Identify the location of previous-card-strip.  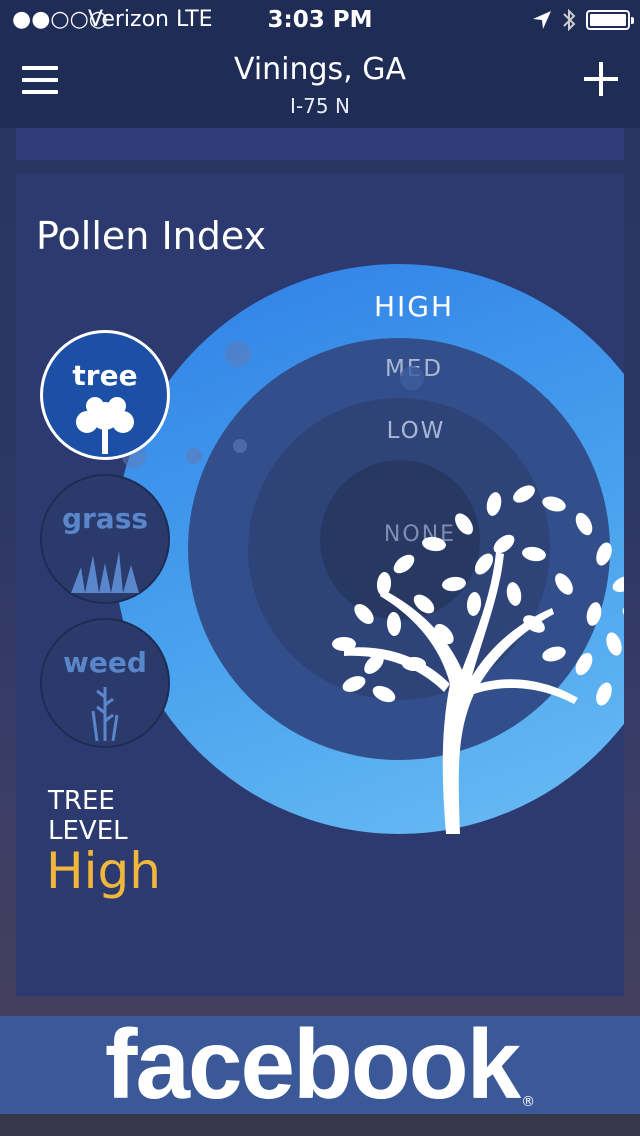
(320, 144).